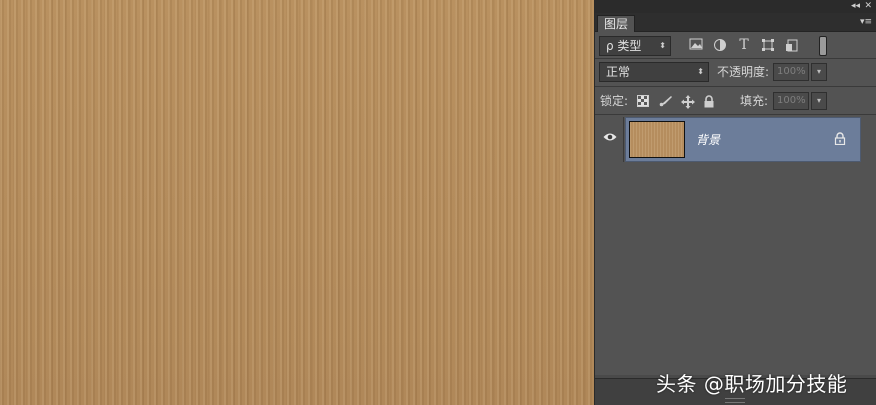  What do you see at coordinates (791, 72) in the screenshot?
I see `opacity-field: 100%` at bounding box center [791, 72].